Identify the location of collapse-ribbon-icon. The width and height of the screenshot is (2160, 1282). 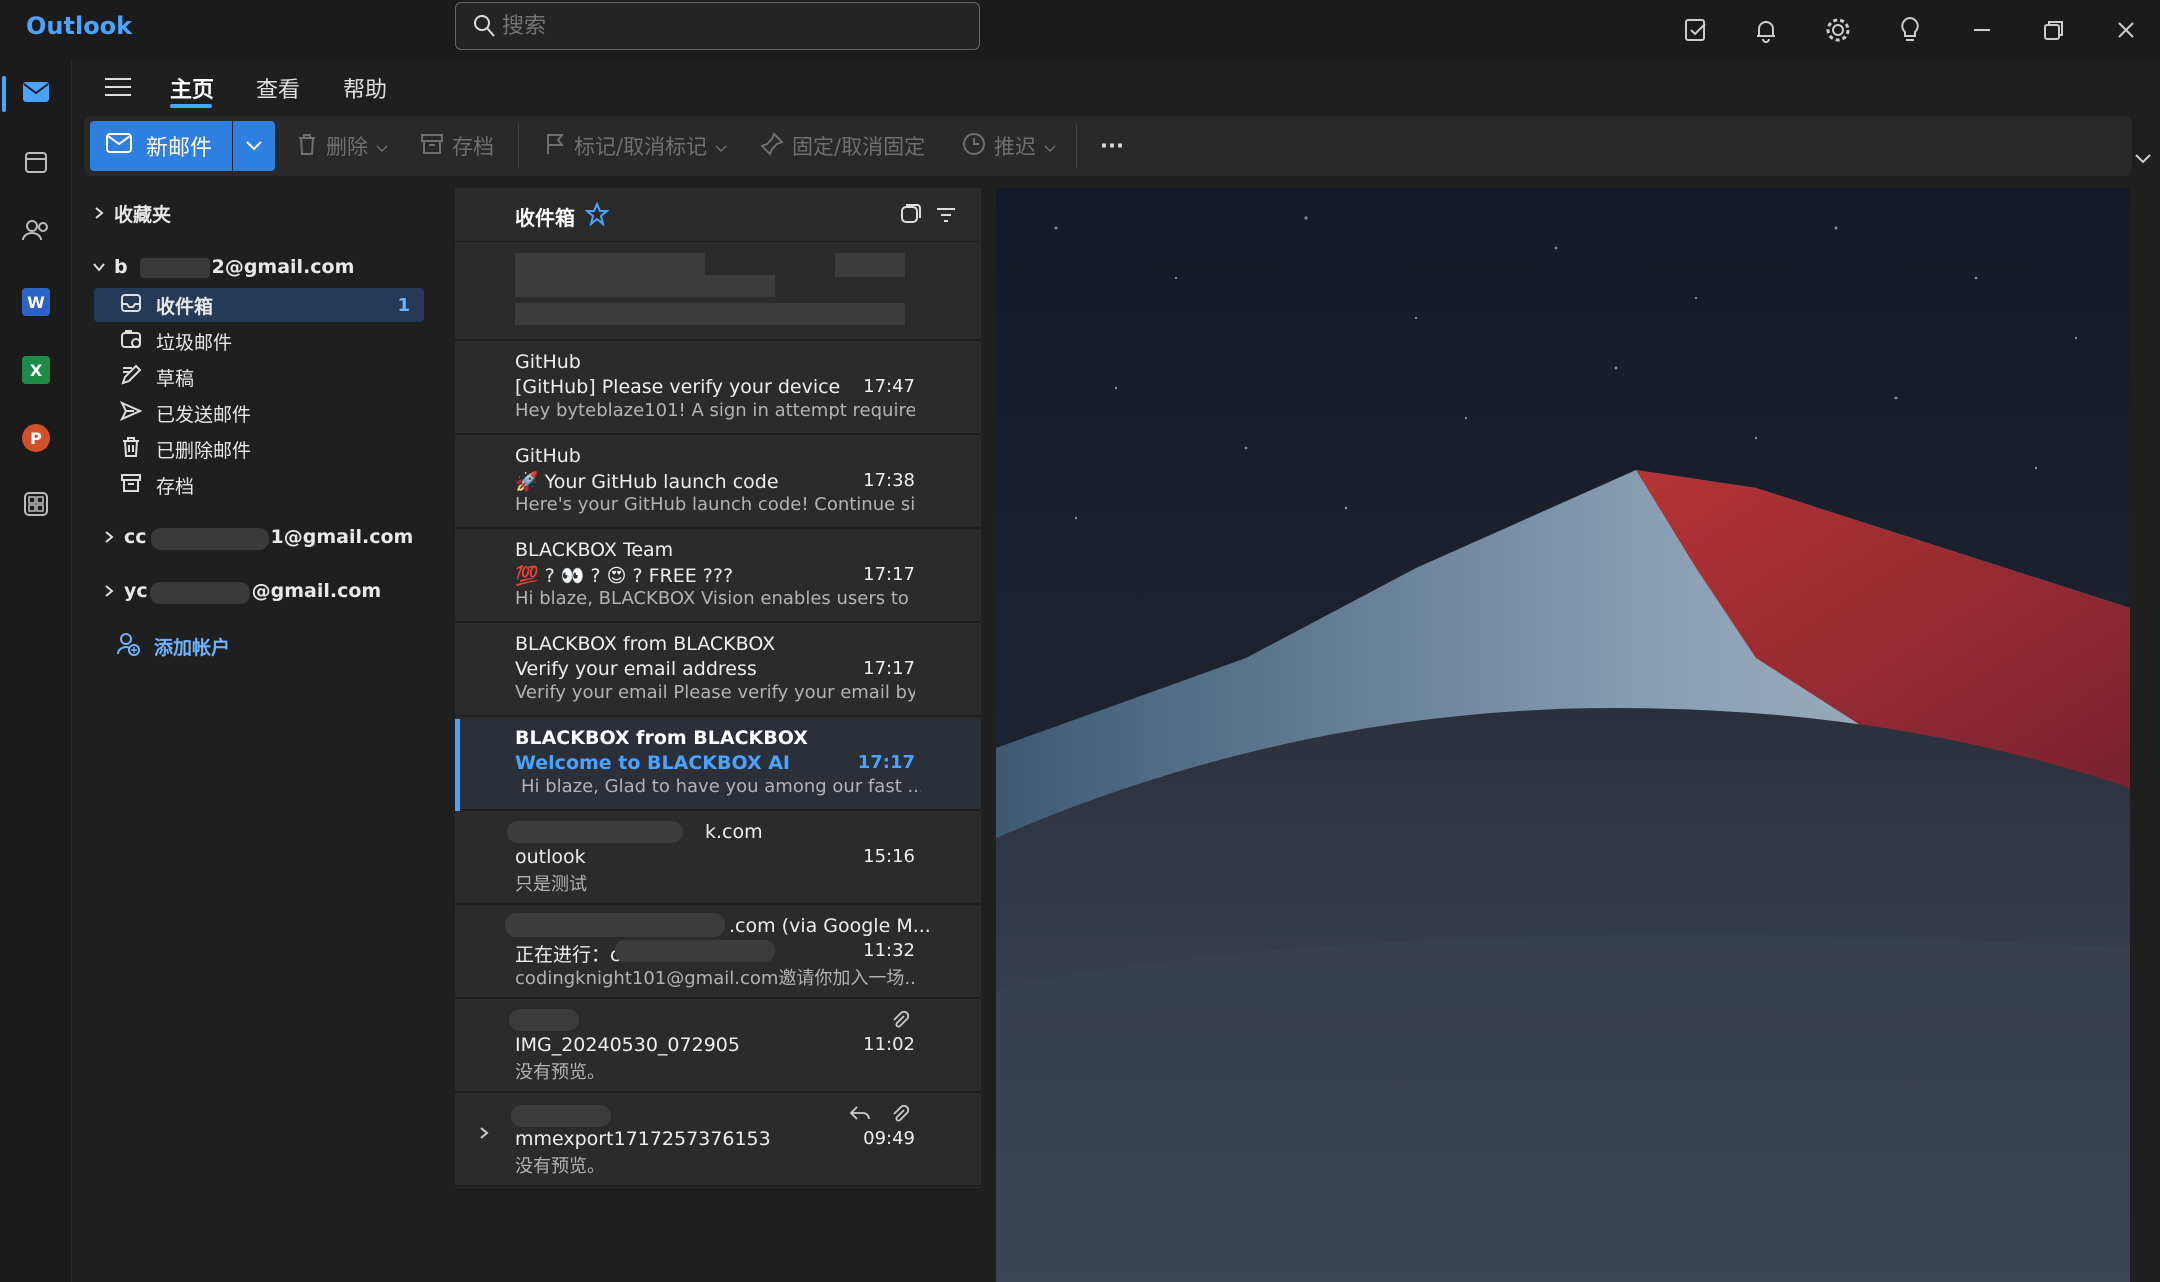
(2143, 159).